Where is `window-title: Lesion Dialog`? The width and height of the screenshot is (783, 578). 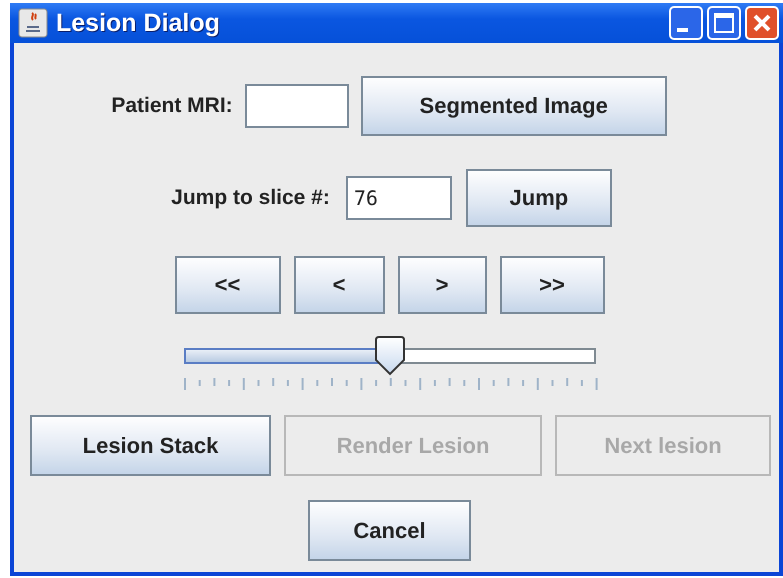 window-title: Lesion Dialog is located at coordinates (138, 23).